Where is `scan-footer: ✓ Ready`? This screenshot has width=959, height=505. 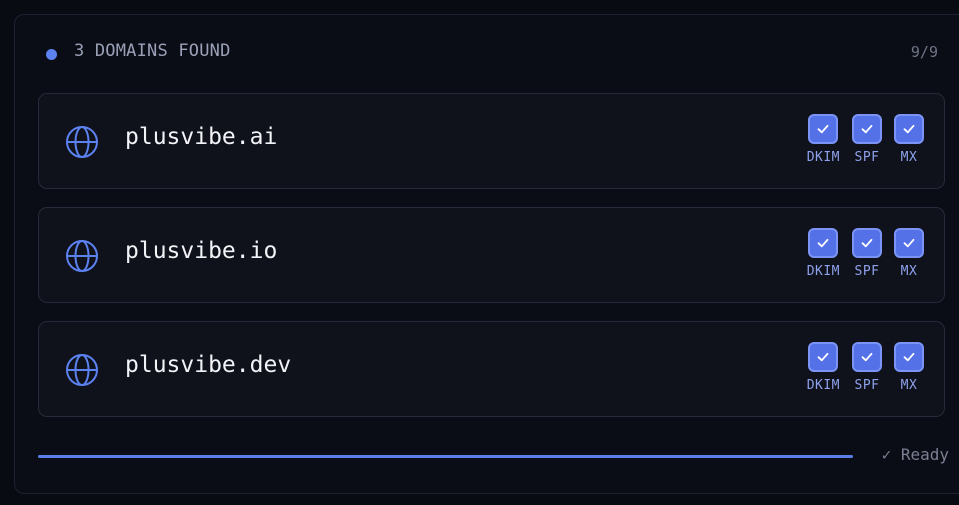
scan-footer: ✓ Ready is located at coordinates (493, 455).